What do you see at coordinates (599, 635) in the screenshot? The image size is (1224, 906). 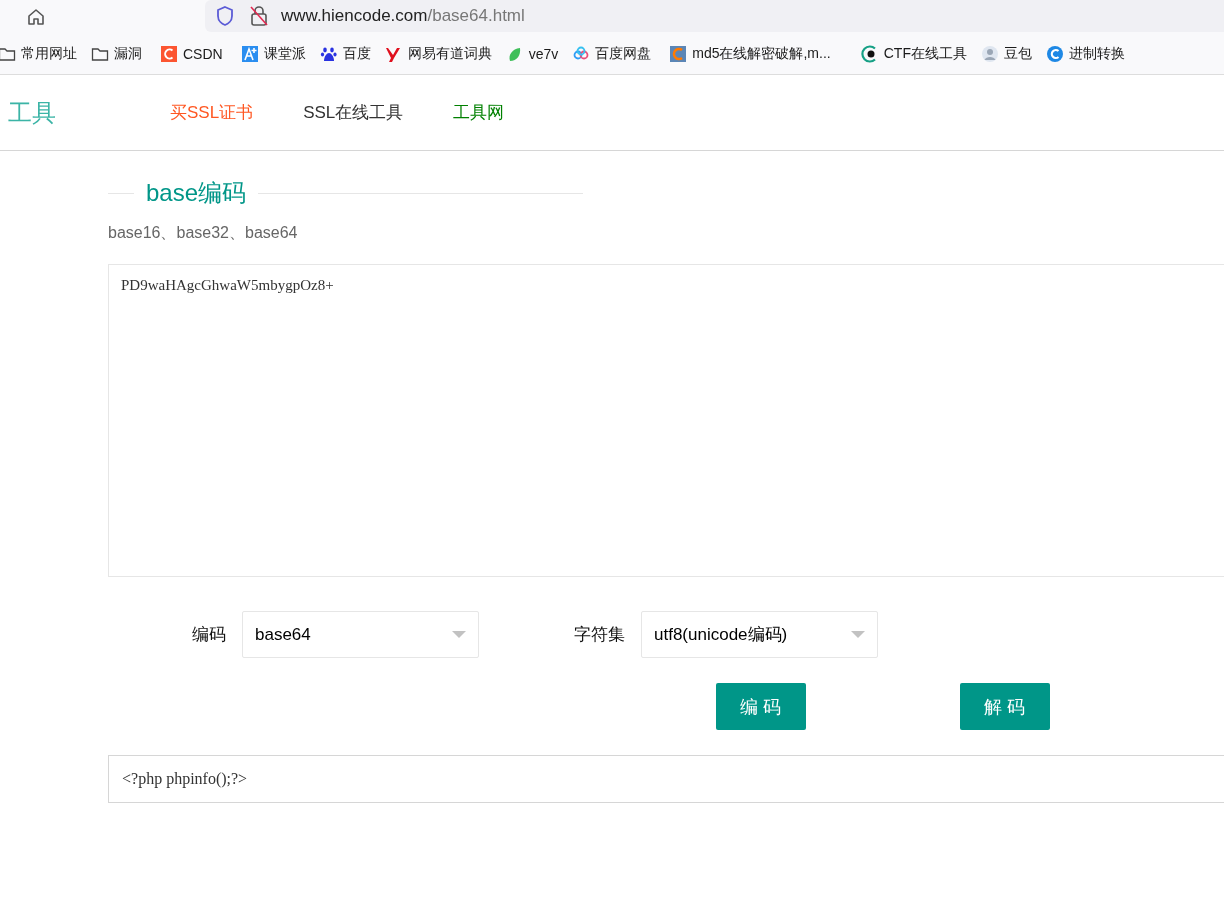 I see `select-label: 字符集` at bounding box center [599, 635].